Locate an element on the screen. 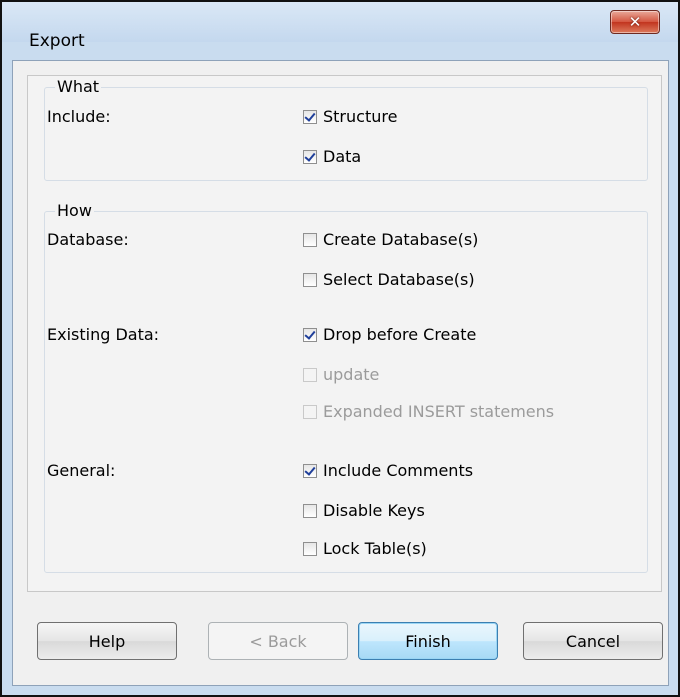 Image resolution: width=680 pixels, height=697 pixels. finish-button: Finish is located at coordinates (428, 641).